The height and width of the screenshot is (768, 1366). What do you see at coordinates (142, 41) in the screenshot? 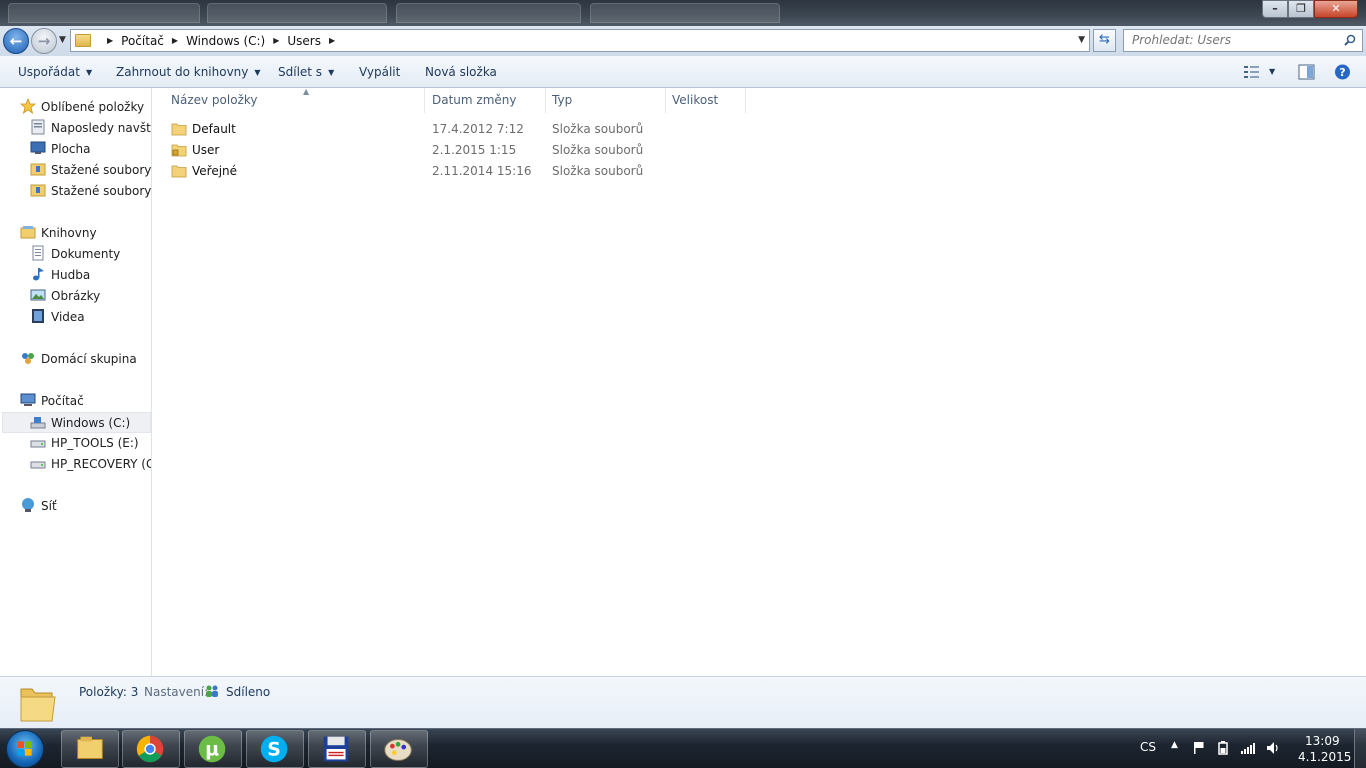
I see `breadcrumb-computer: Počítač` at bounding box center [142, 41].